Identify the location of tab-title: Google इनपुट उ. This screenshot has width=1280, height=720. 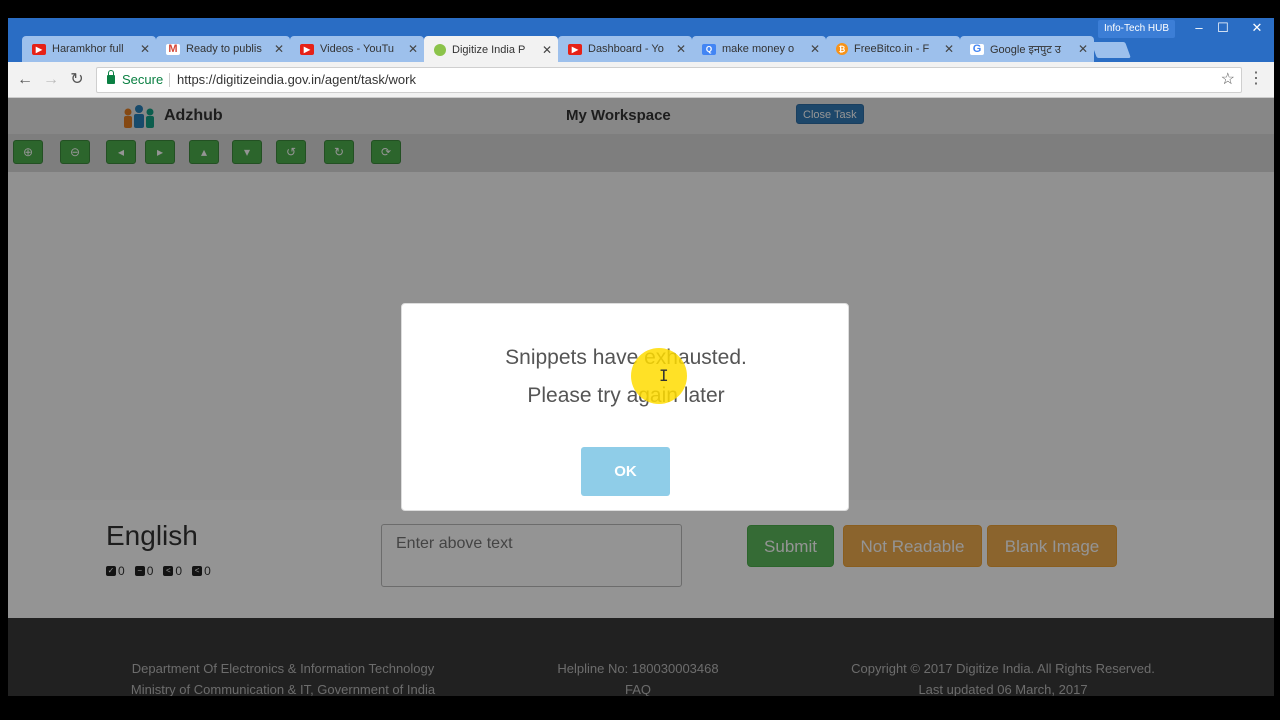
(1025, 49).